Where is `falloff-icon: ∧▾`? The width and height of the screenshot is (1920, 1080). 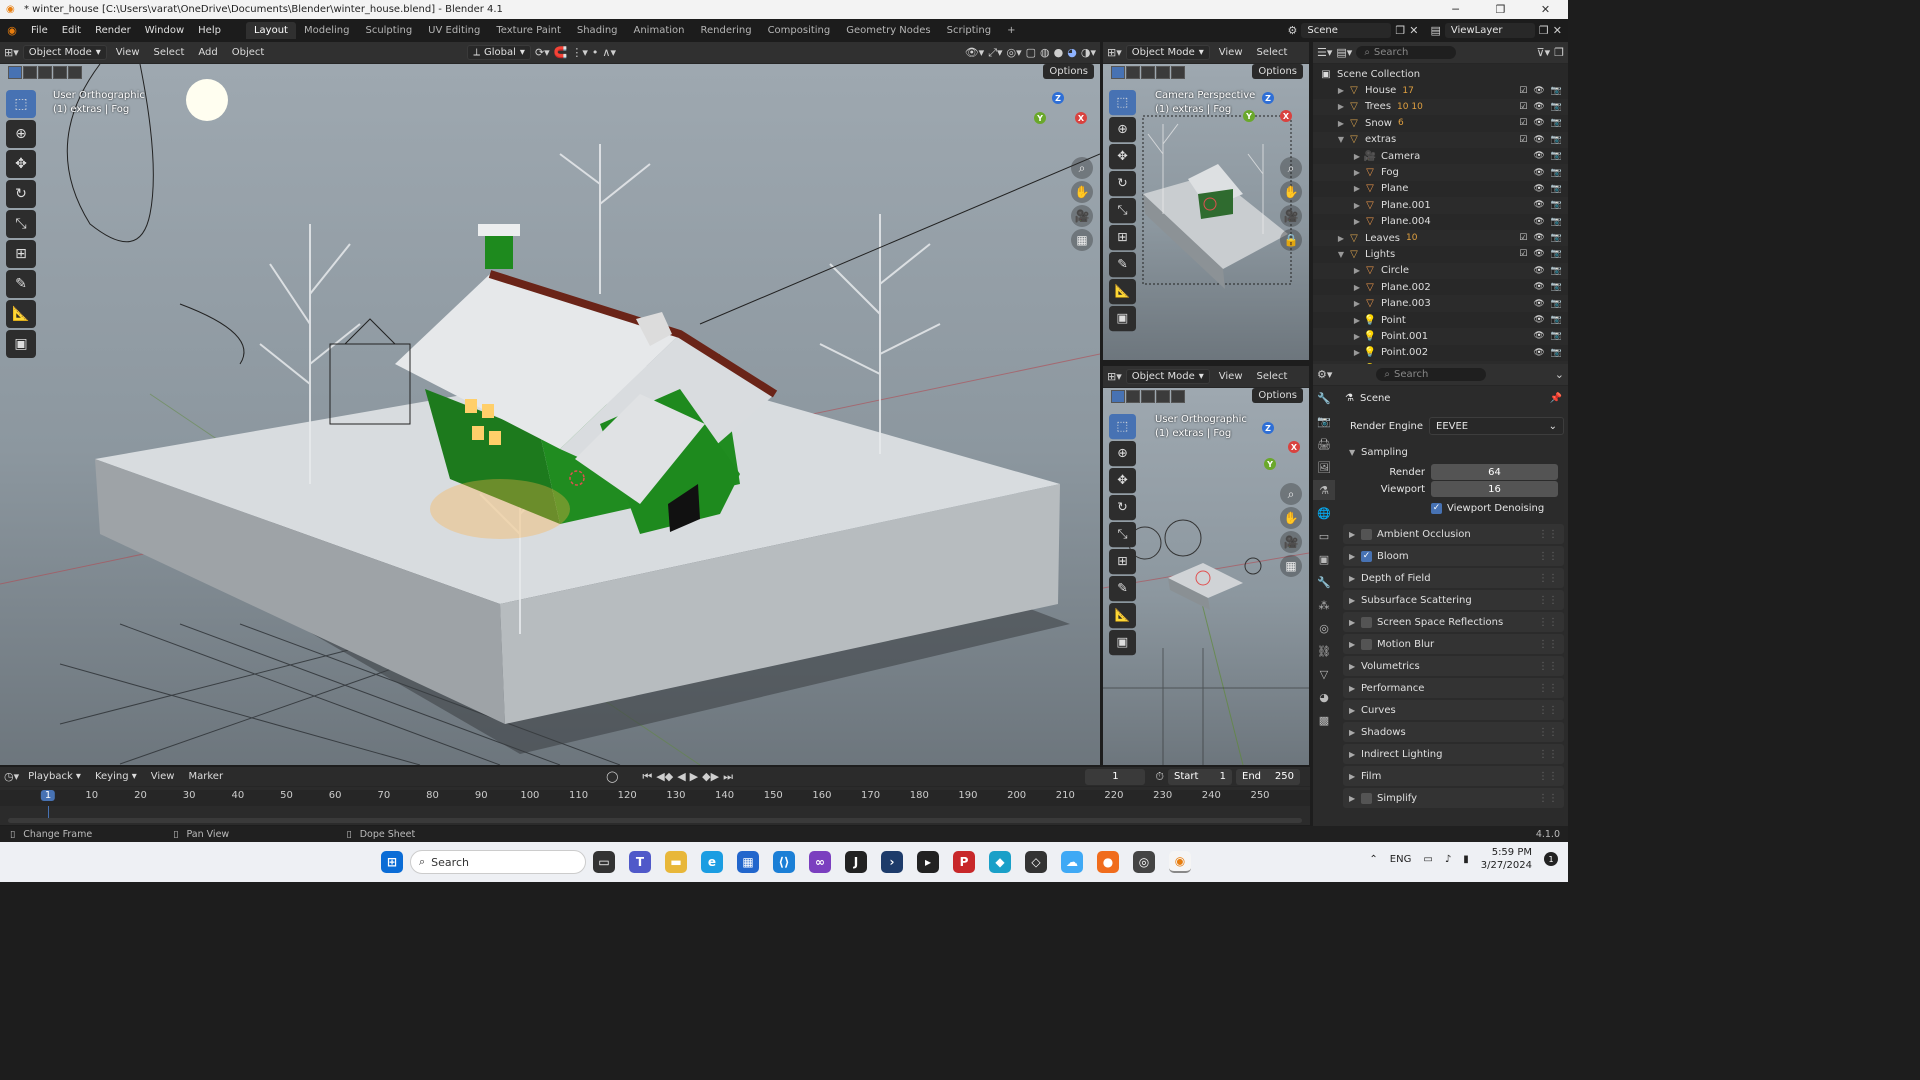
falloff-icon: ∧▾ is located at coordinates (609, 52).